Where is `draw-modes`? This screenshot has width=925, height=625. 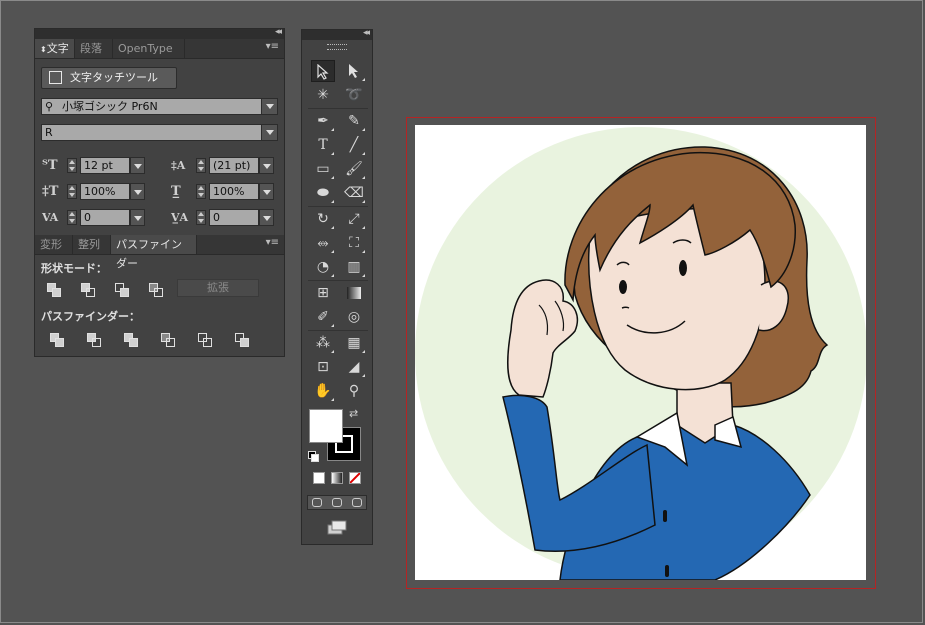 draw-modes is located at coordinates (337, 502).